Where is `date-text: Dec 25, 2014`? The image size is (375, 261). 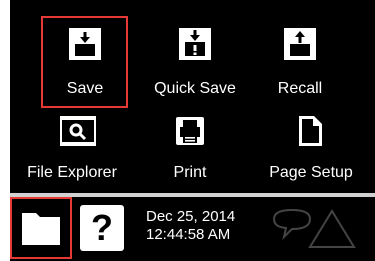 date-text: Dec 25, 2014 is located at coordinates (191, 216).